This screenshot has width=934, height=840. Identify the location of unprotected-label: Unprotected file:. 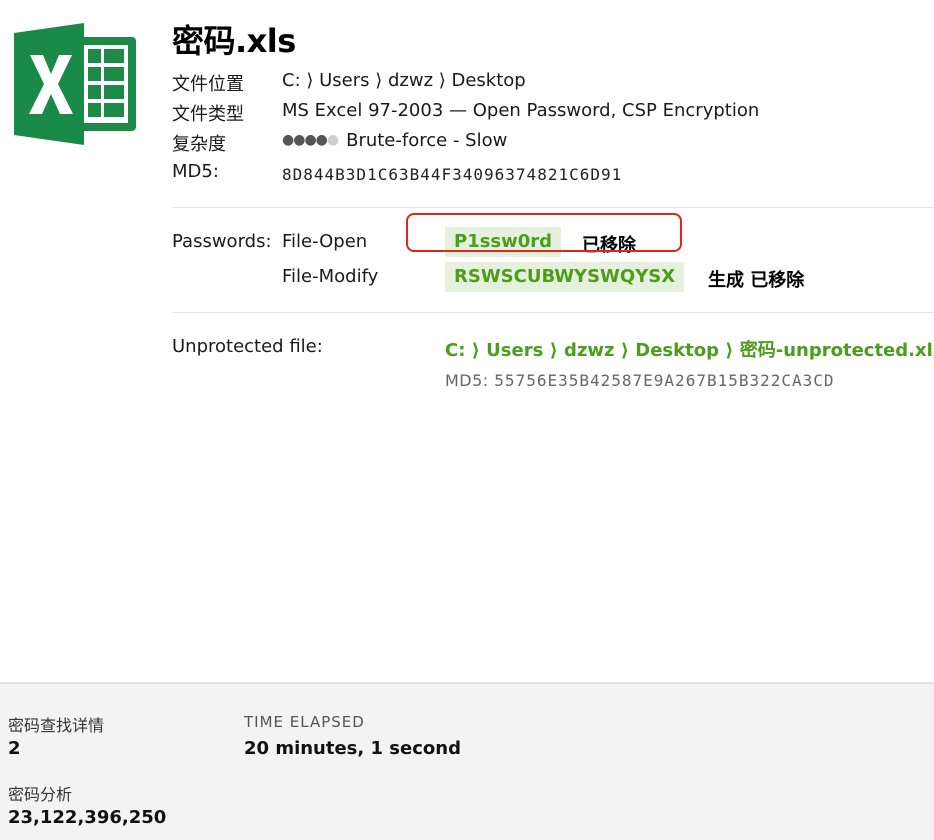
(247, 346).